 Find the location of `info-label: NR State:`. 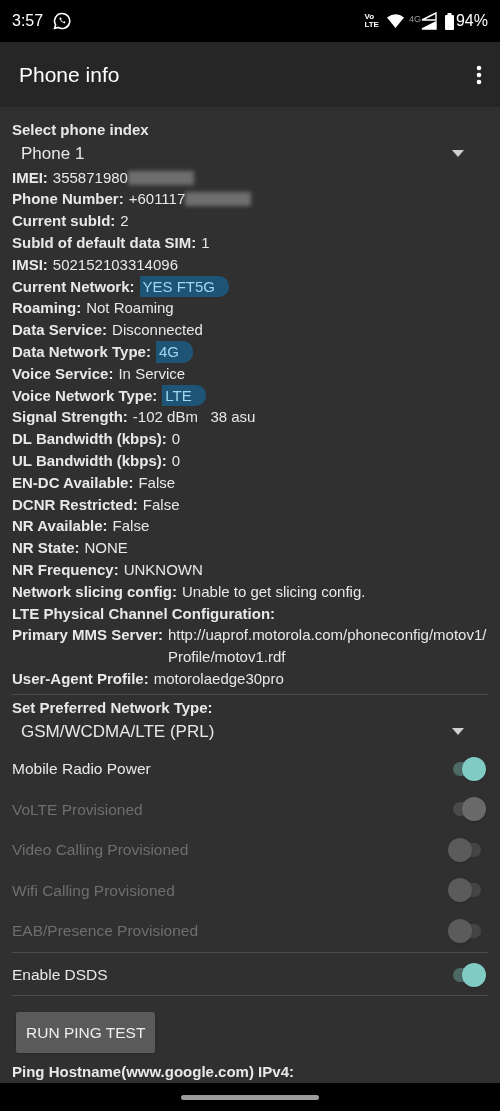

info-label: NR State: is located at coordinates (46, 548).